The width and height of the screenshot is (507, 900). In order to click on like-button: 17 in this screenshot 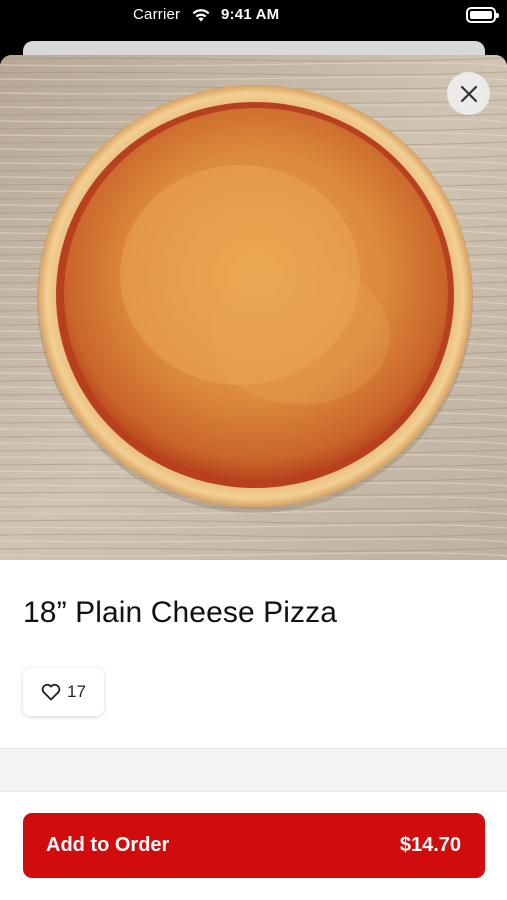, I will do `click(63, 692)`.